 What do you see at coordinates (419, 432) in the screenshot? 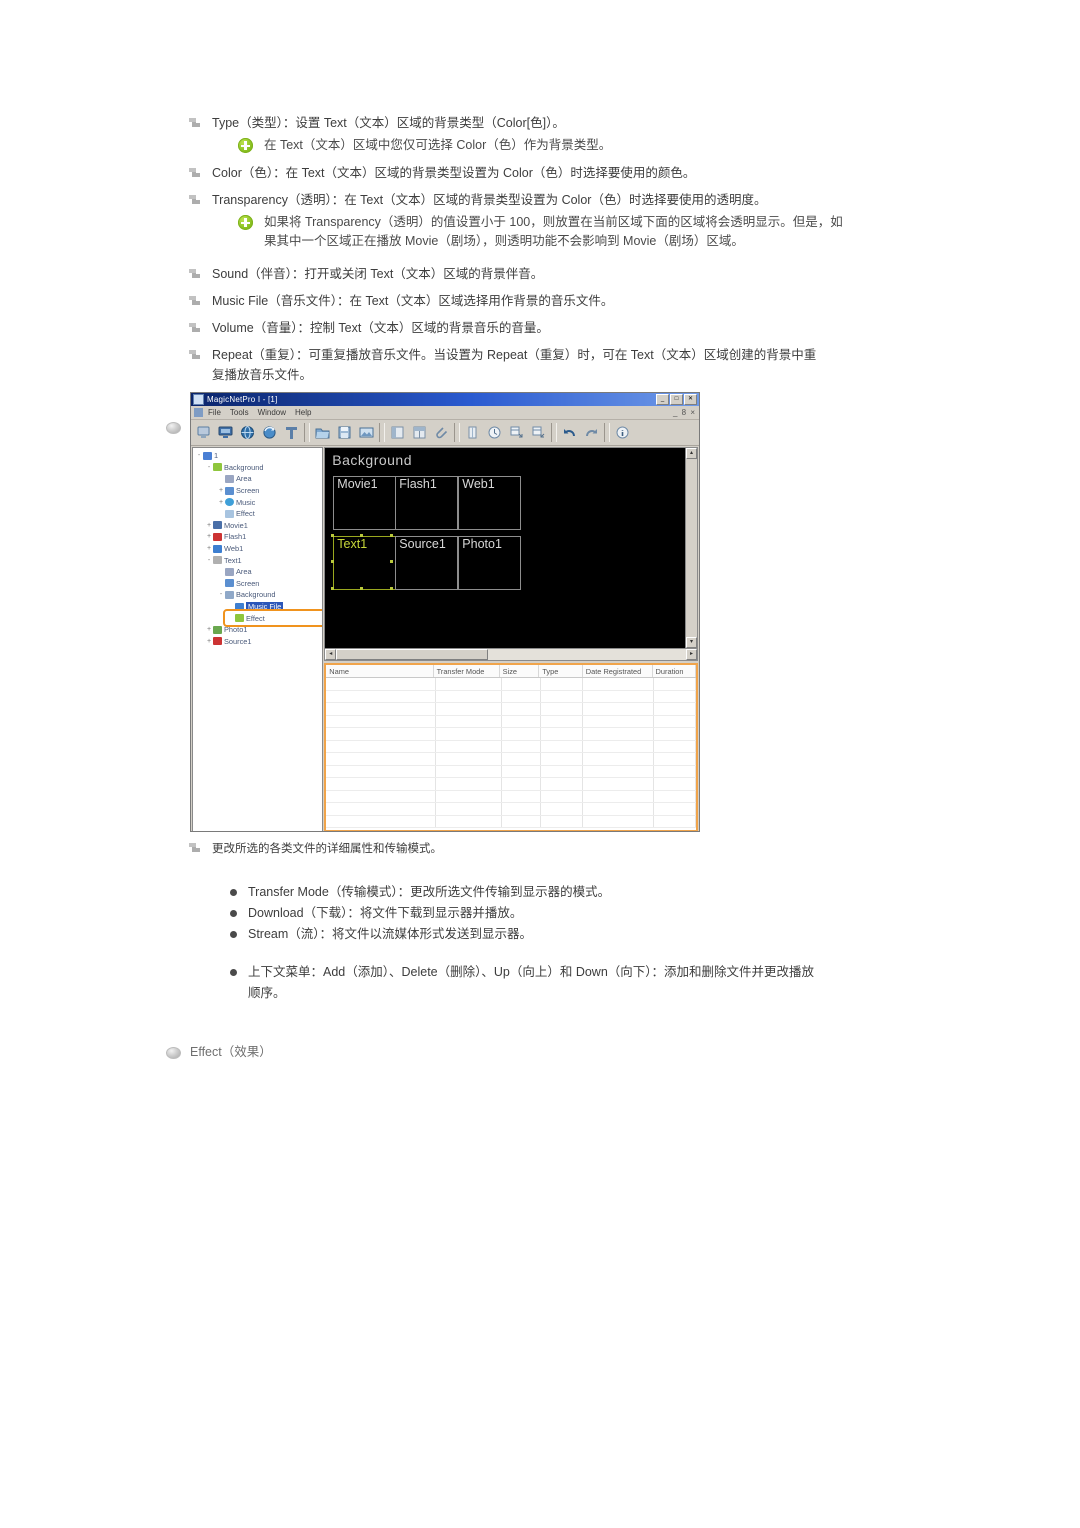
I see `layout-grid-icon` at bounding box center [419, 432].